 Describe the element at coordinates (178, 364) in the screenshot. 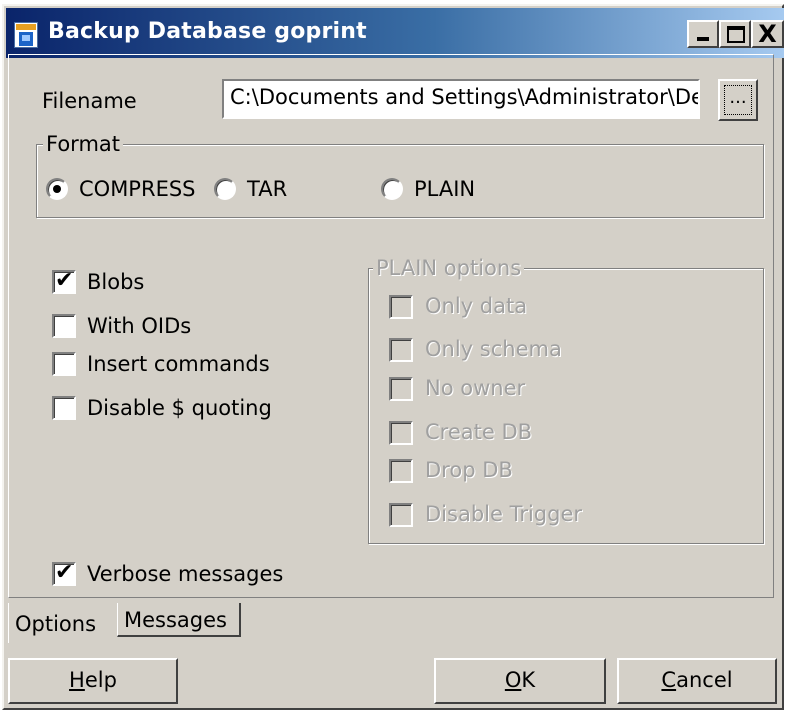

I see `checkbox-insert-commands-label: Insert commands` at that location.